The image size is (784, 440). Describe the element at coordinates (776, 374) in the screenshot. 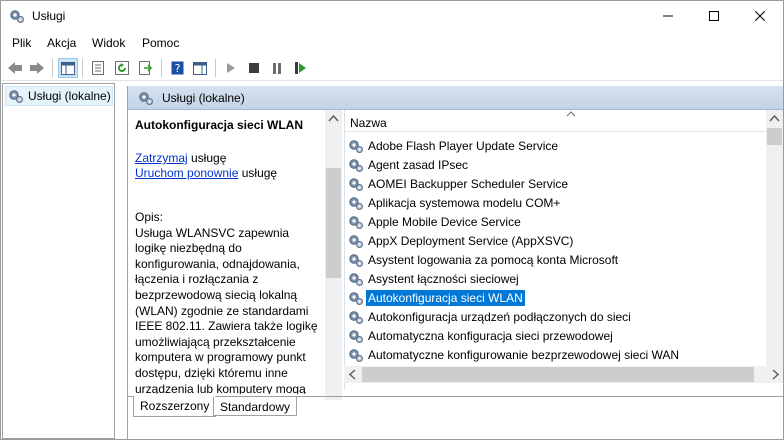

I see `scroll-right-icon` at that location.